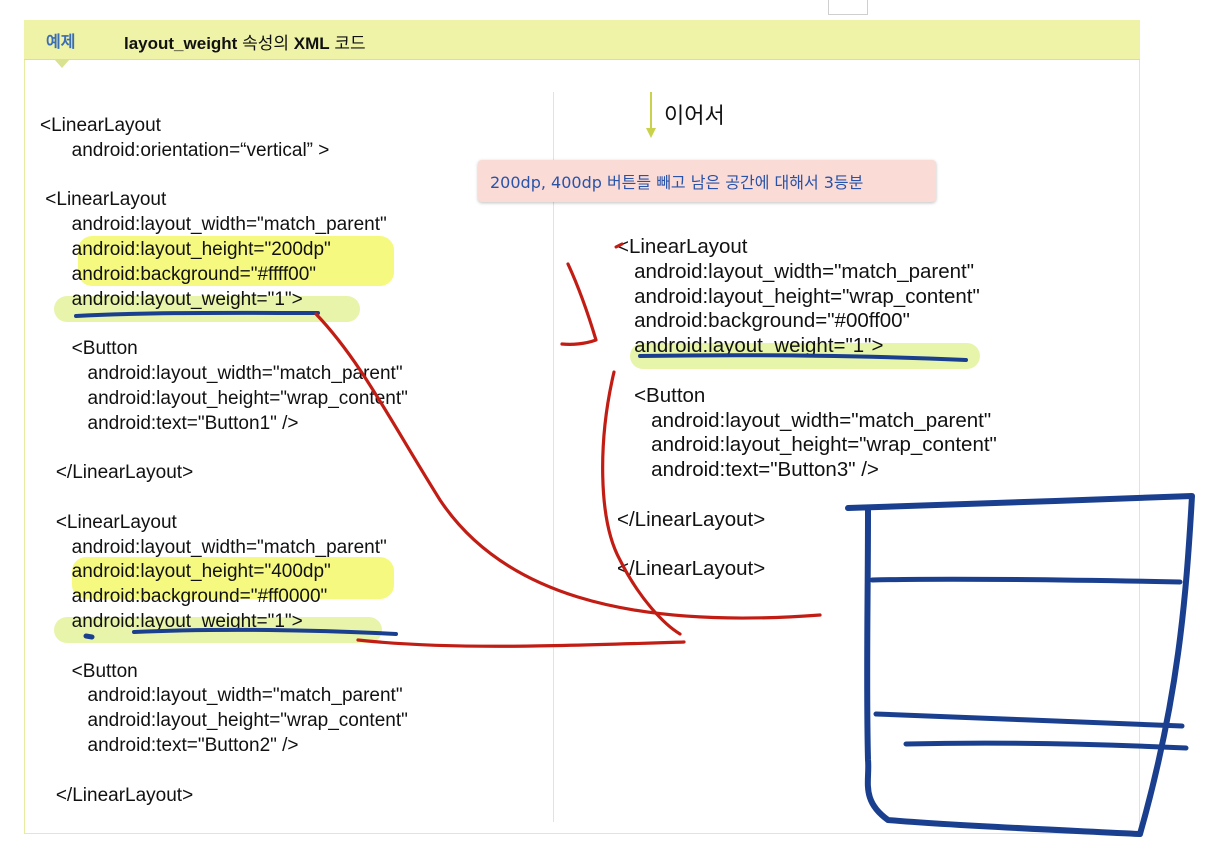  Describe the element at coordinates (1020, 665) in the screenshot. I see `sketch-outline` at that location.